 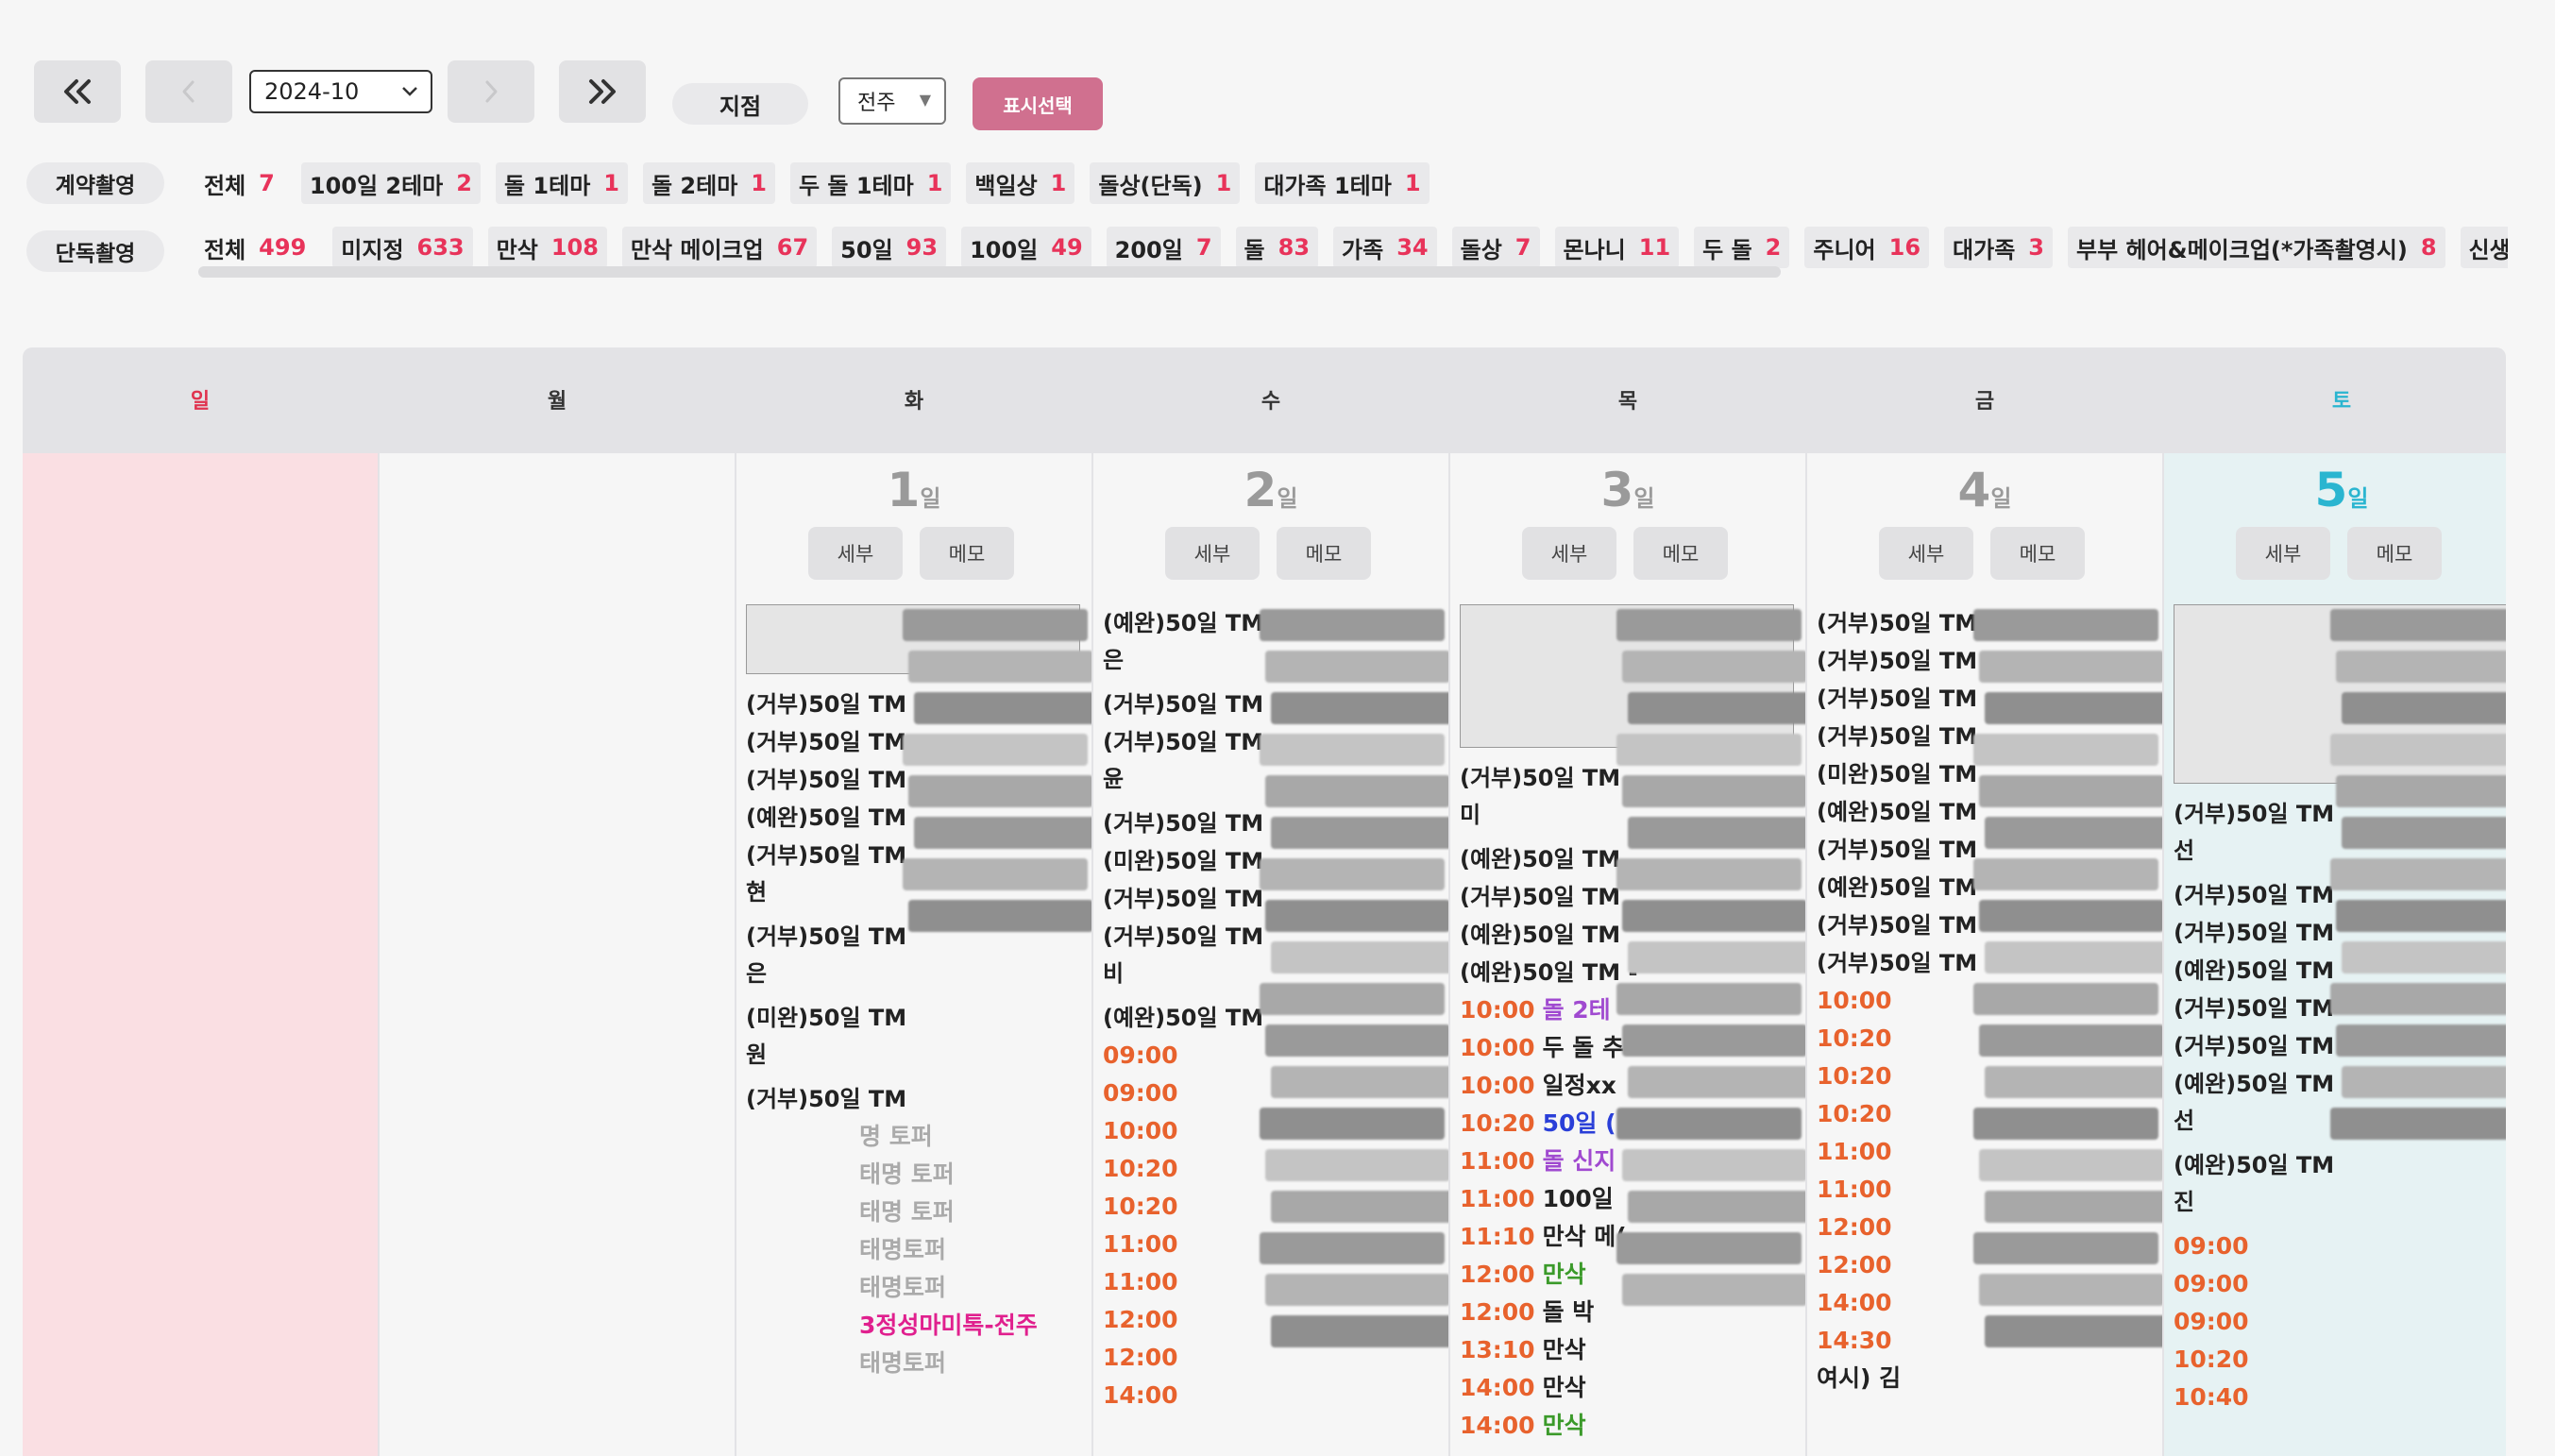 What do you see at coordinates (1275, 1395) in the screenshot?
I see `timed-schedule: 14:00` at bounding box center [1275, 1395].